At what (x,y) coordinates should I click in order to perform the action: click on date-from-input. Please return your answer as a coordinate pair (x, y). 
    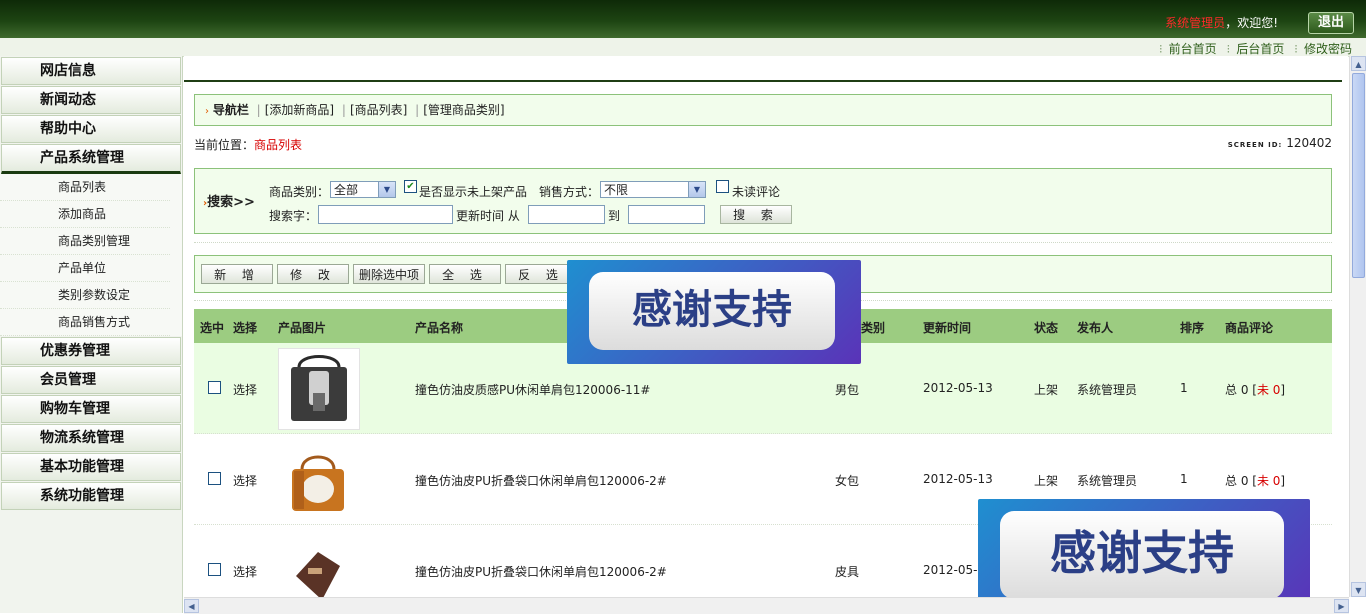
    Looking at the image, I should click on (566, 214).